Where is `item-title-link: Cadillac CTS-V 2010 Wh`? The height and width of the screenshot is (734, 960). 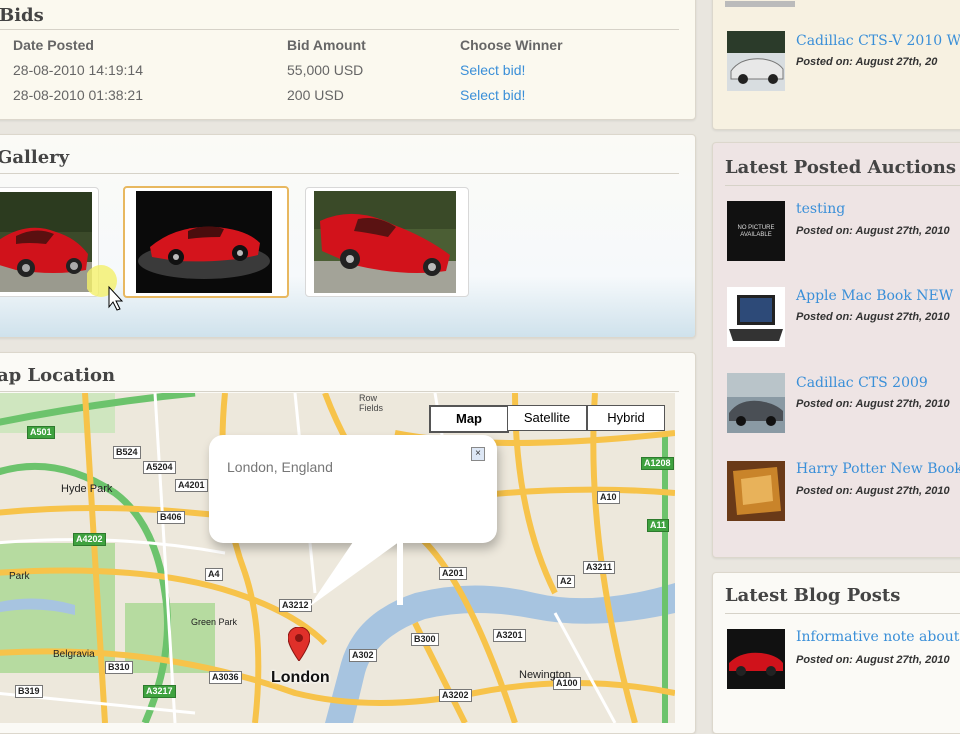
item-title-link: Cadillac CTS-V 2010 Wh is located at coordinates (878, 41).